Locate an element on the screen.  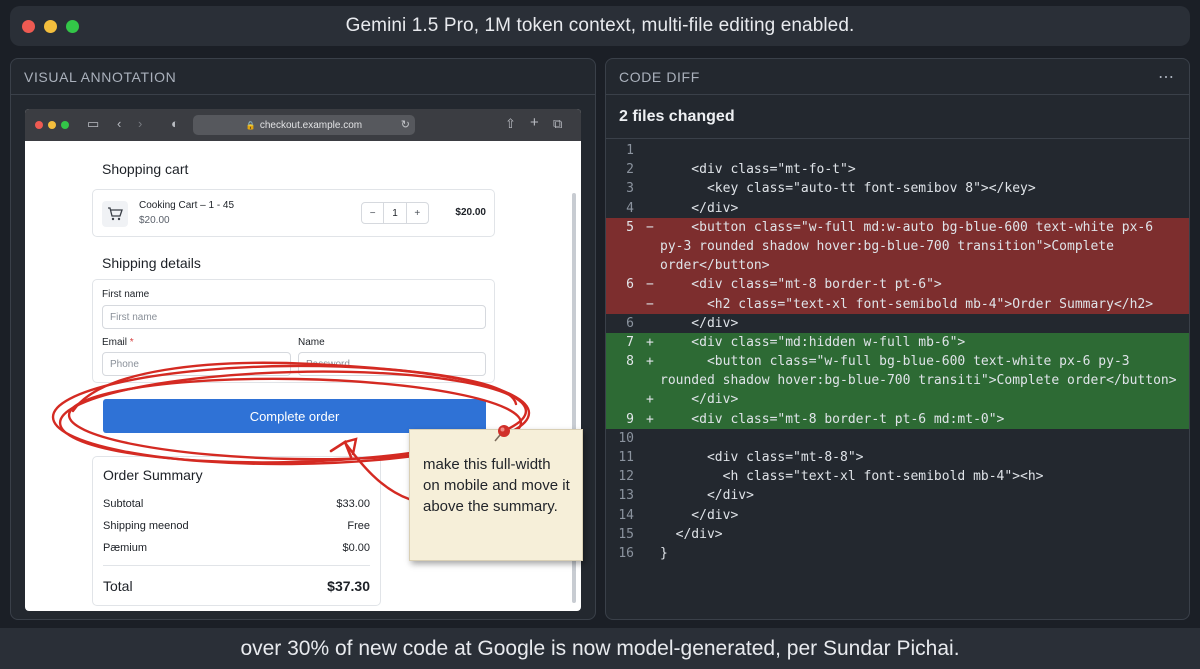
order-summary-title: Order Summary is located at coordinates (153, 475).